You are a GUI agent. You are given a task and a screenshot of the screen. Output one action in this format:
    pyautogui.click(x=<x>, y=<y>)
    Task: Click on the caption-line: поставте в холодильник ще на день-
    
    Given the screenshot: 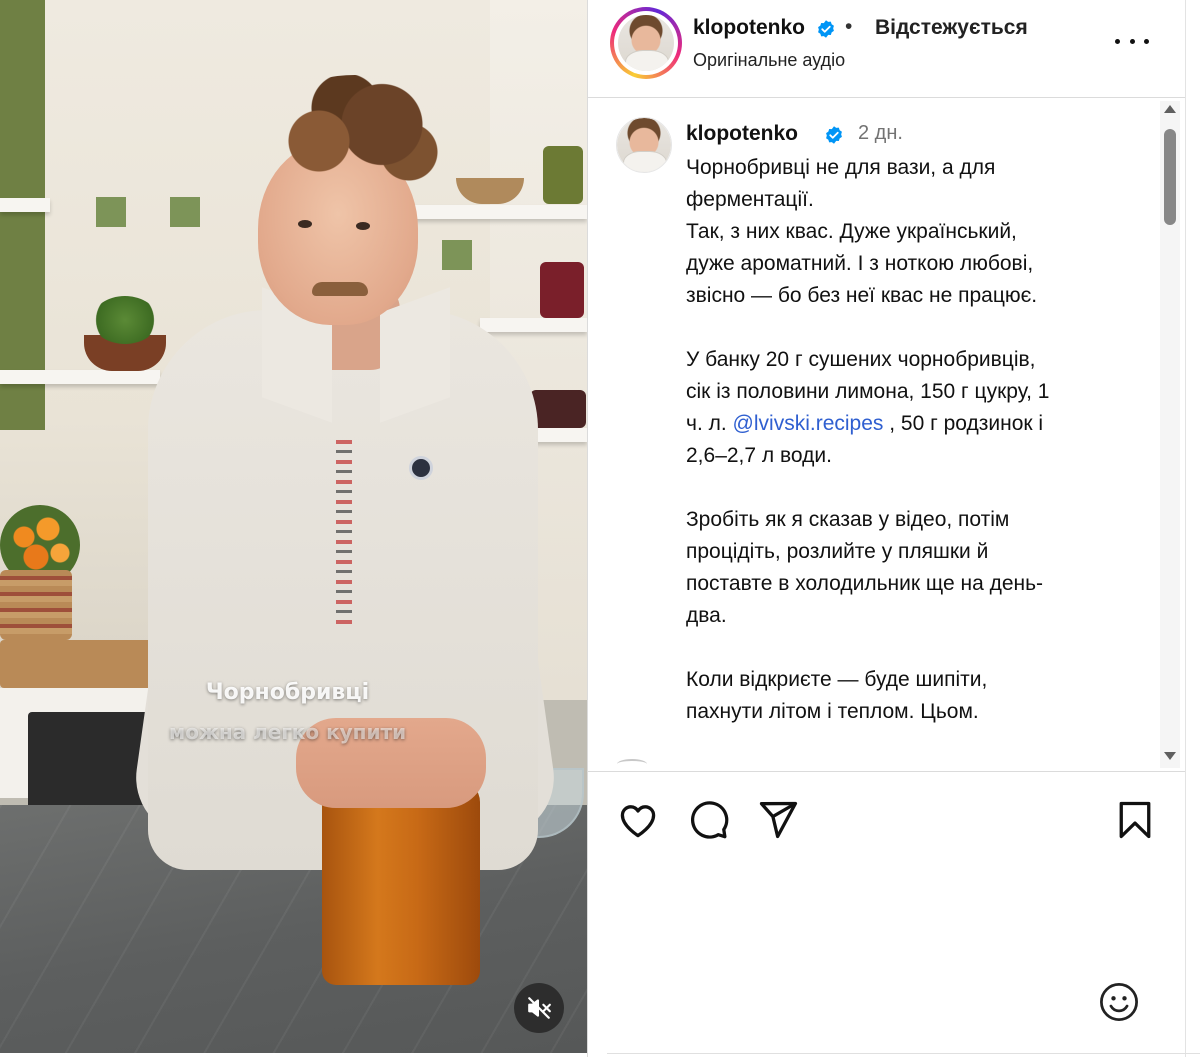 What is the action you would take?
    pyautogui.click(x=865, y=583)
    